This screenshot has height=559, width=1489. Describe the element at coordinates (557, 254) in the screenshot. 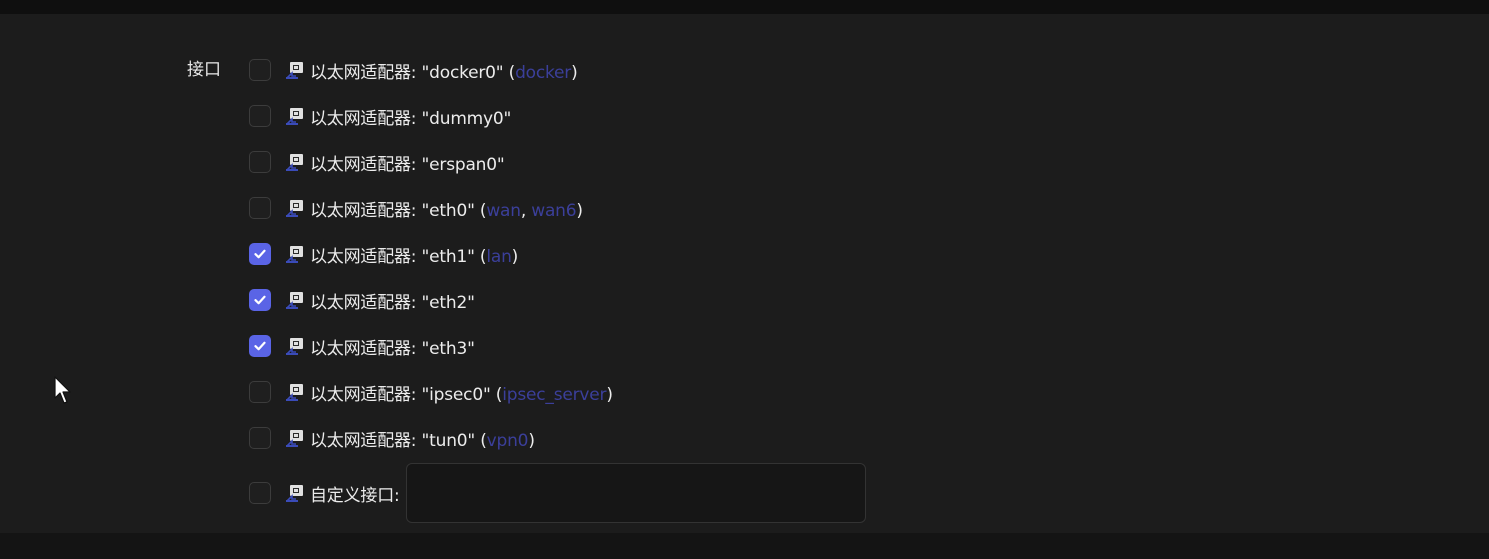

I see `interface-row: 以太网适配器: "eth1" (lan)` at that location.